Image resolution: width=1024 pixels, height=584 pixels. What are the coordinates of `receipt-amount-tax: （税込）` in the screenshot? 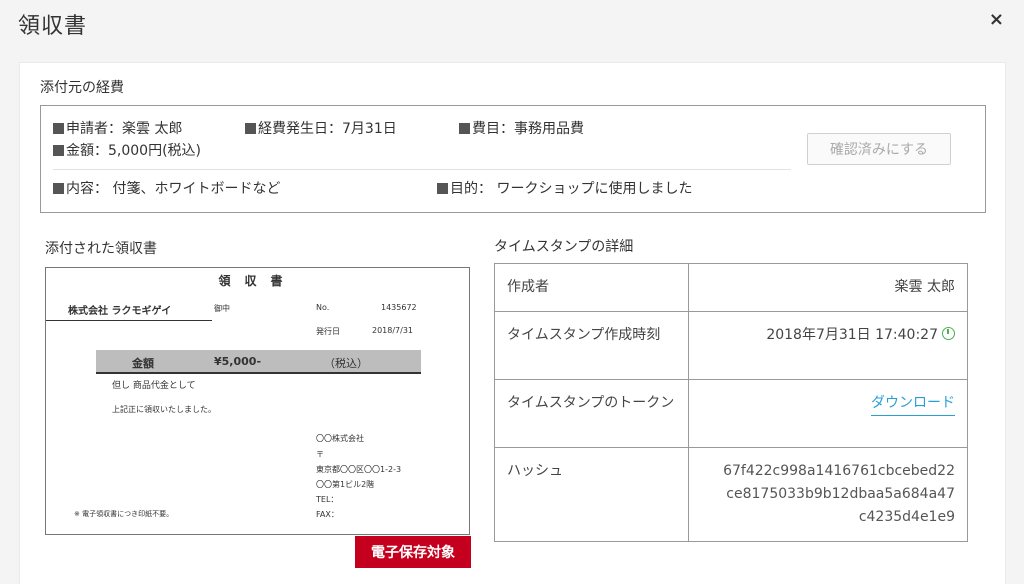 It's located at (346, 363).